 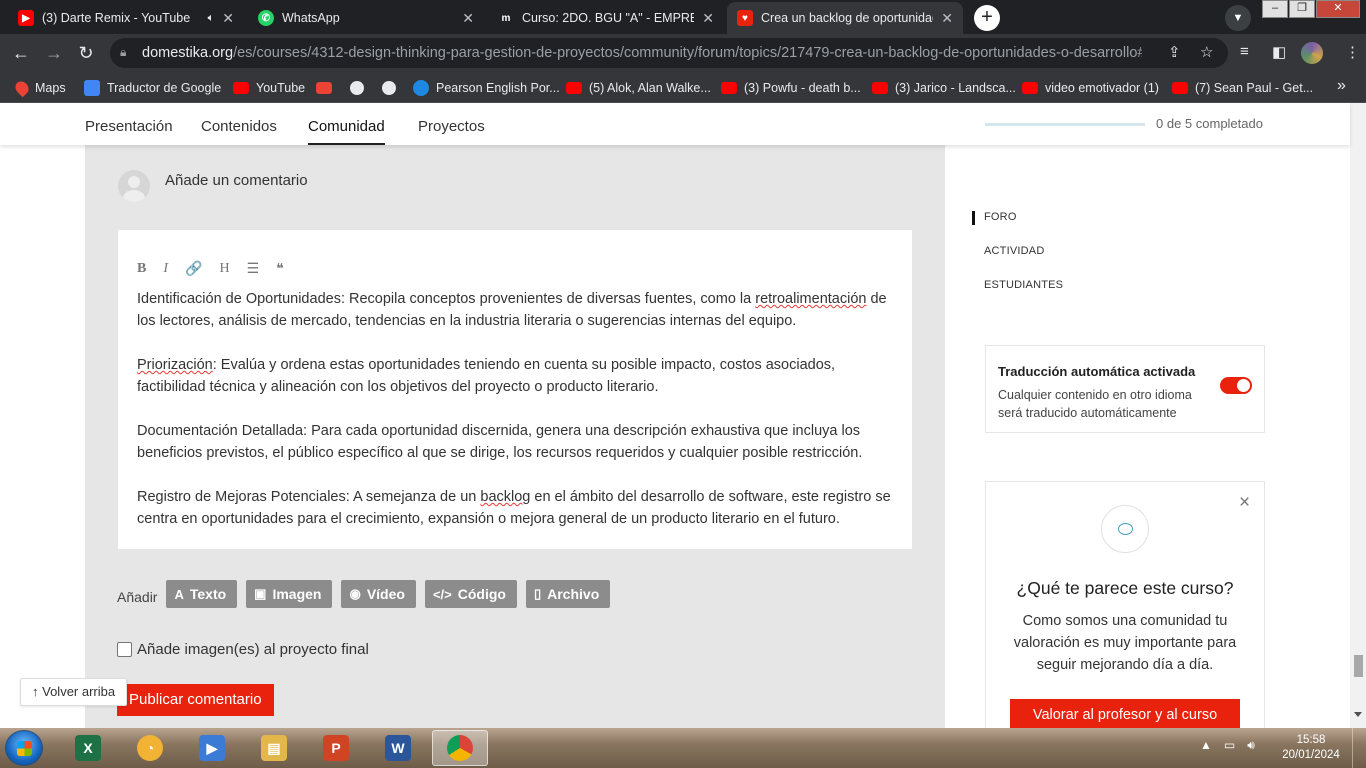 I want to click on add-video-button: ◉ Vídeo, so click(x=378, y=594).